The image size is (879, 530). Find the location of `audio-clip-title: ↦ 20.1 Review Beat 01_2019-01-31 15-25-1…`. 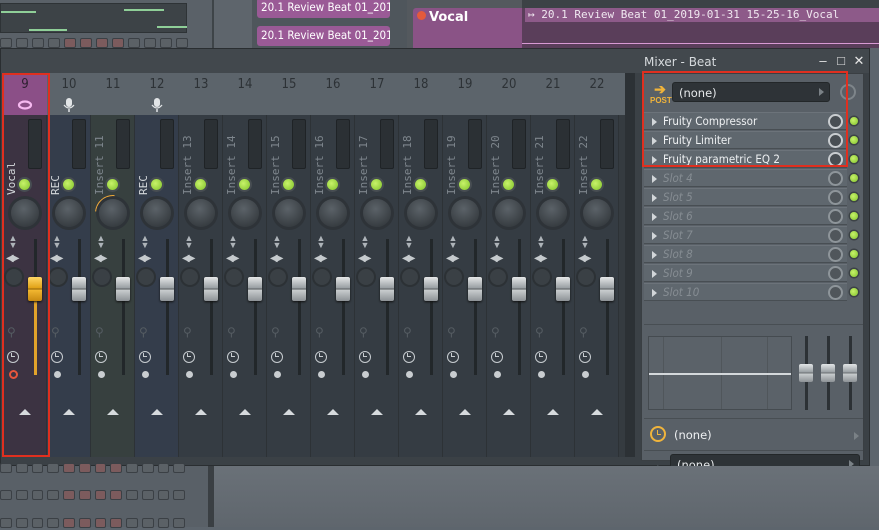

audio-clip-title: ↦ 20.1 Review Beat 01_2019-01-31 15-25-1… is located at coordinates (702, 15).